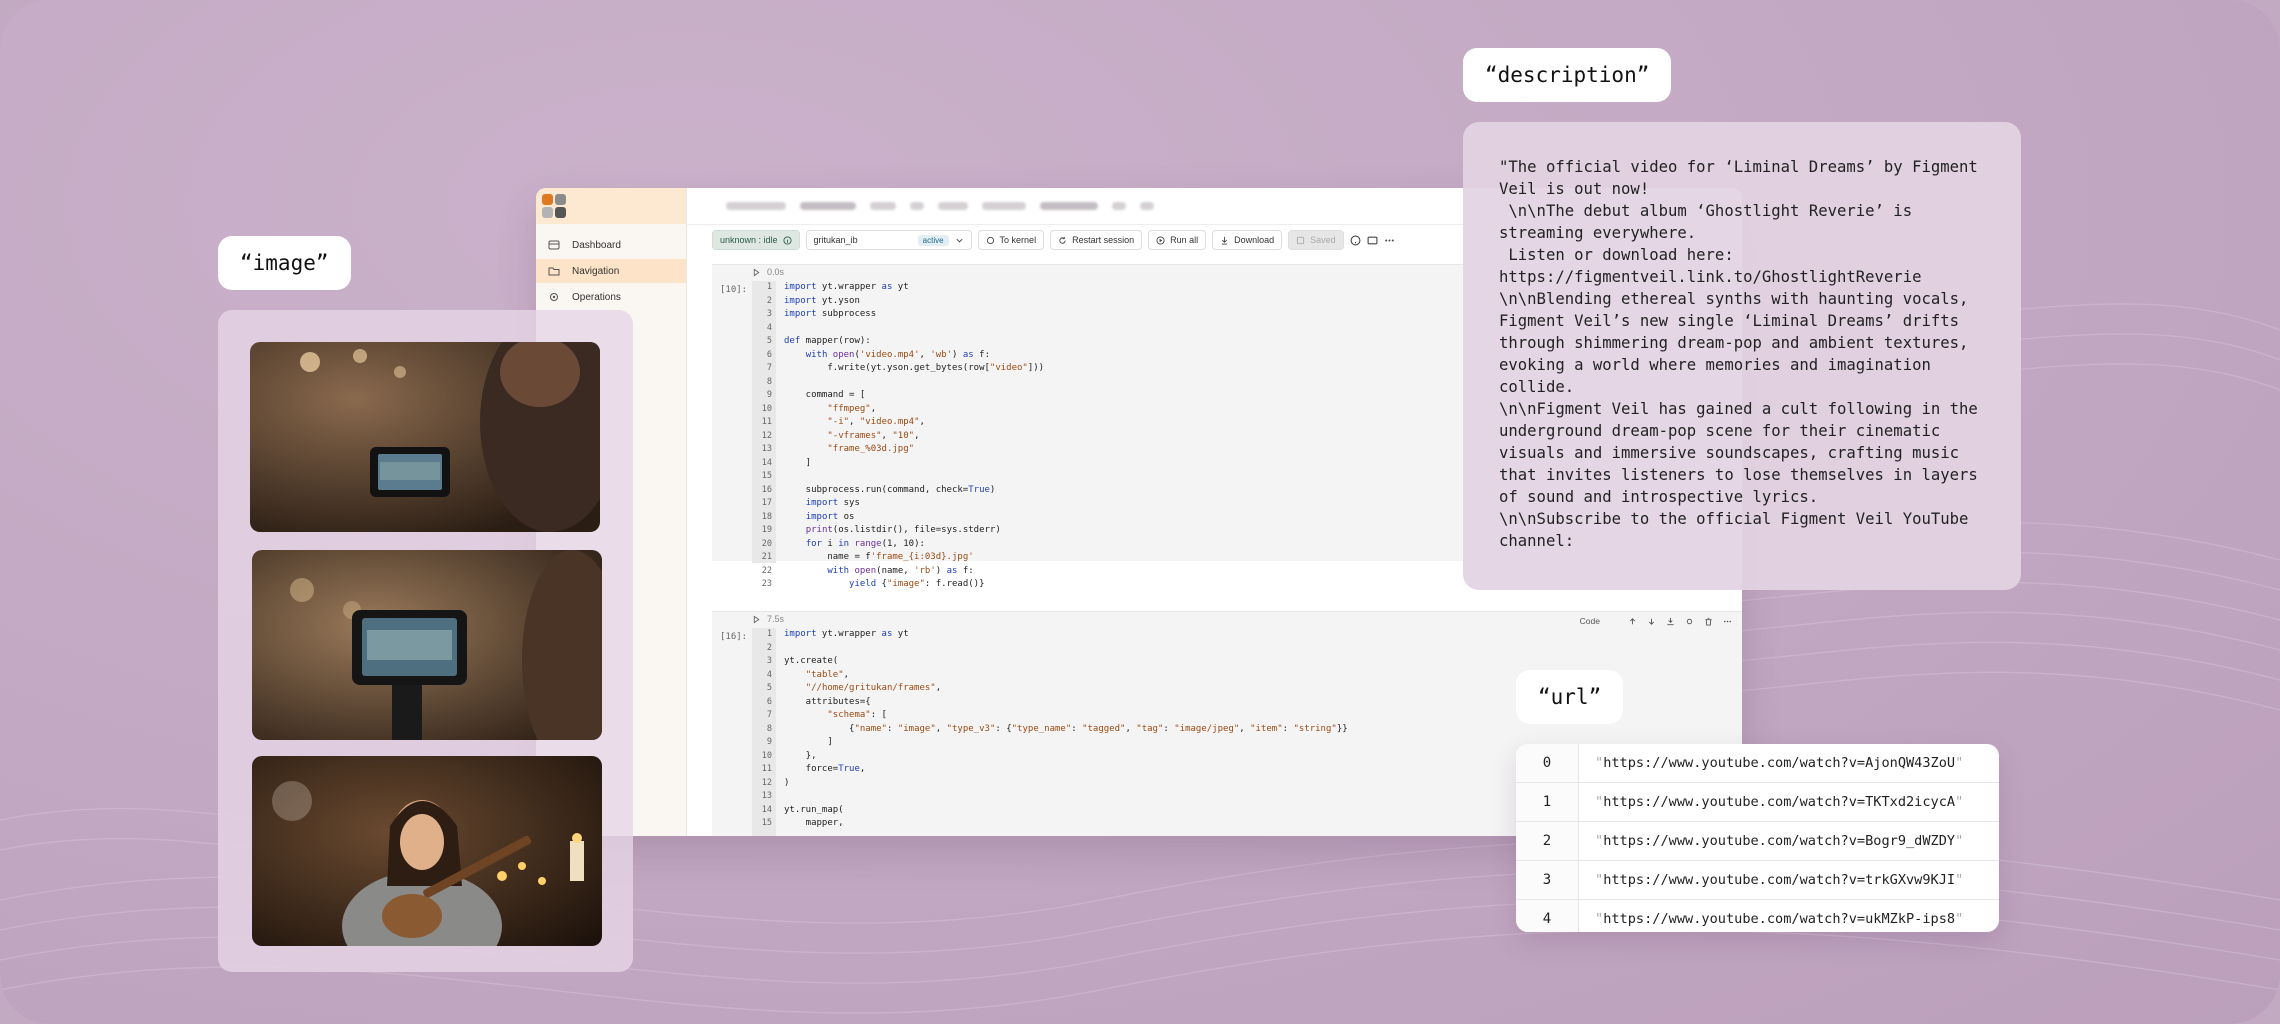 This screenshot has height=1024, width=2280. What do you see at coordinates (1355, 240) in the screenshot?
I see `help-icon` at bounding box center [1355, 240].